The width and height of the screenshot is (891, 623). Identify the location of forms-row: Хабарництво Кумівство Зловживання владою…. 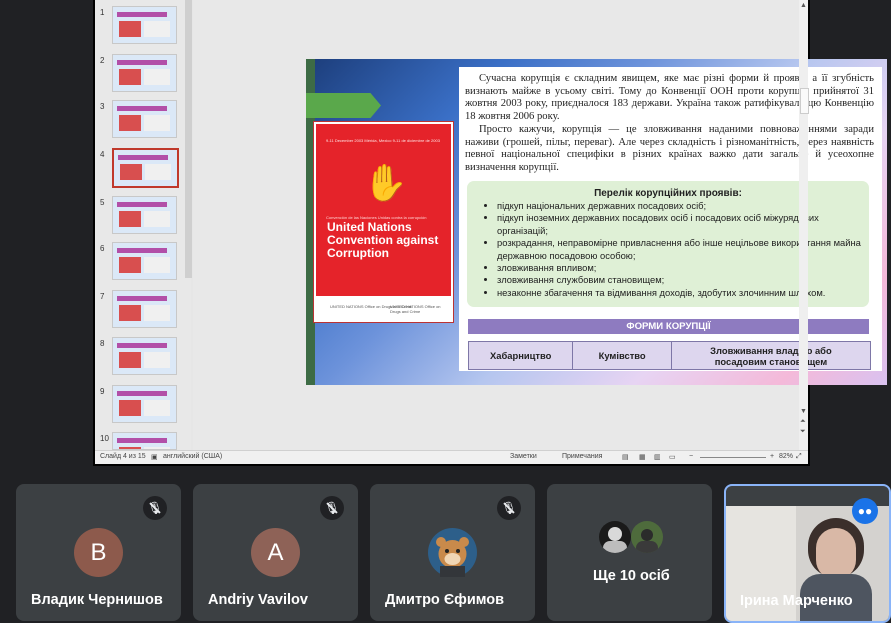
(669, 355).